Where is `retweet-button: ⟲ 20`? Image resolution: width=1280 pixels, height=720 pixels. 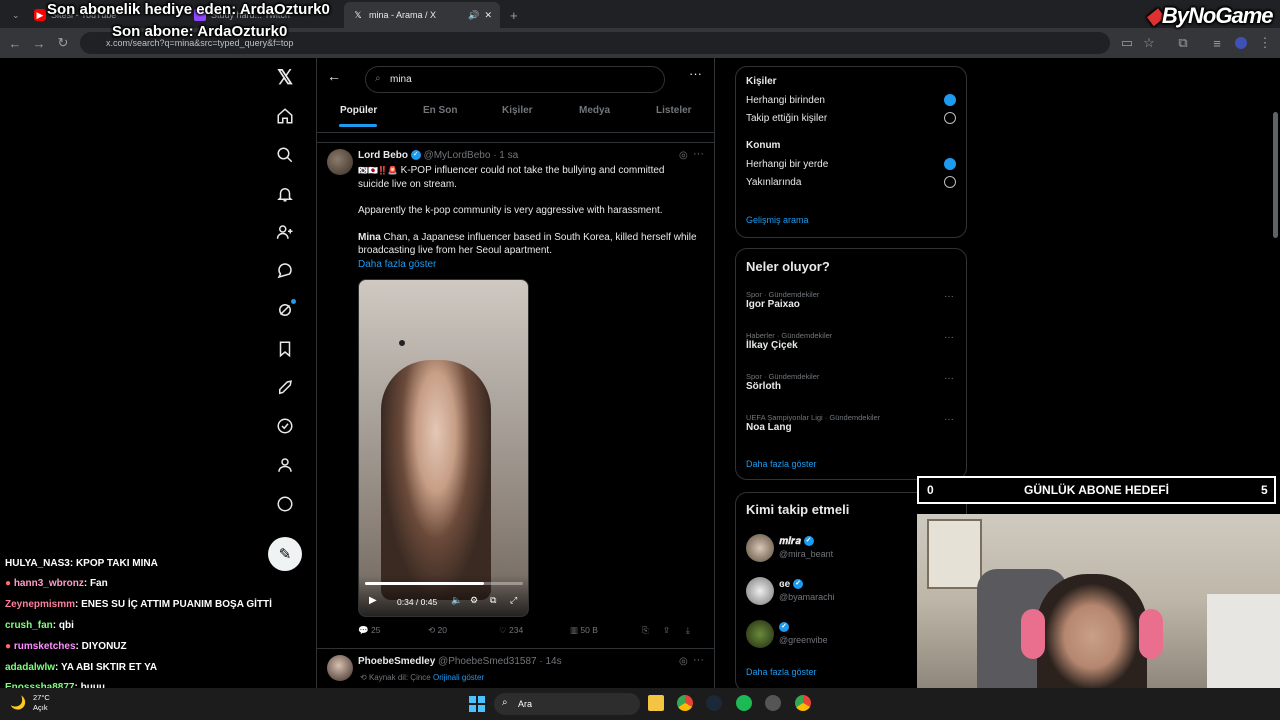 retweet-button: ⟲ 20 is located at coordinates (437, 630).